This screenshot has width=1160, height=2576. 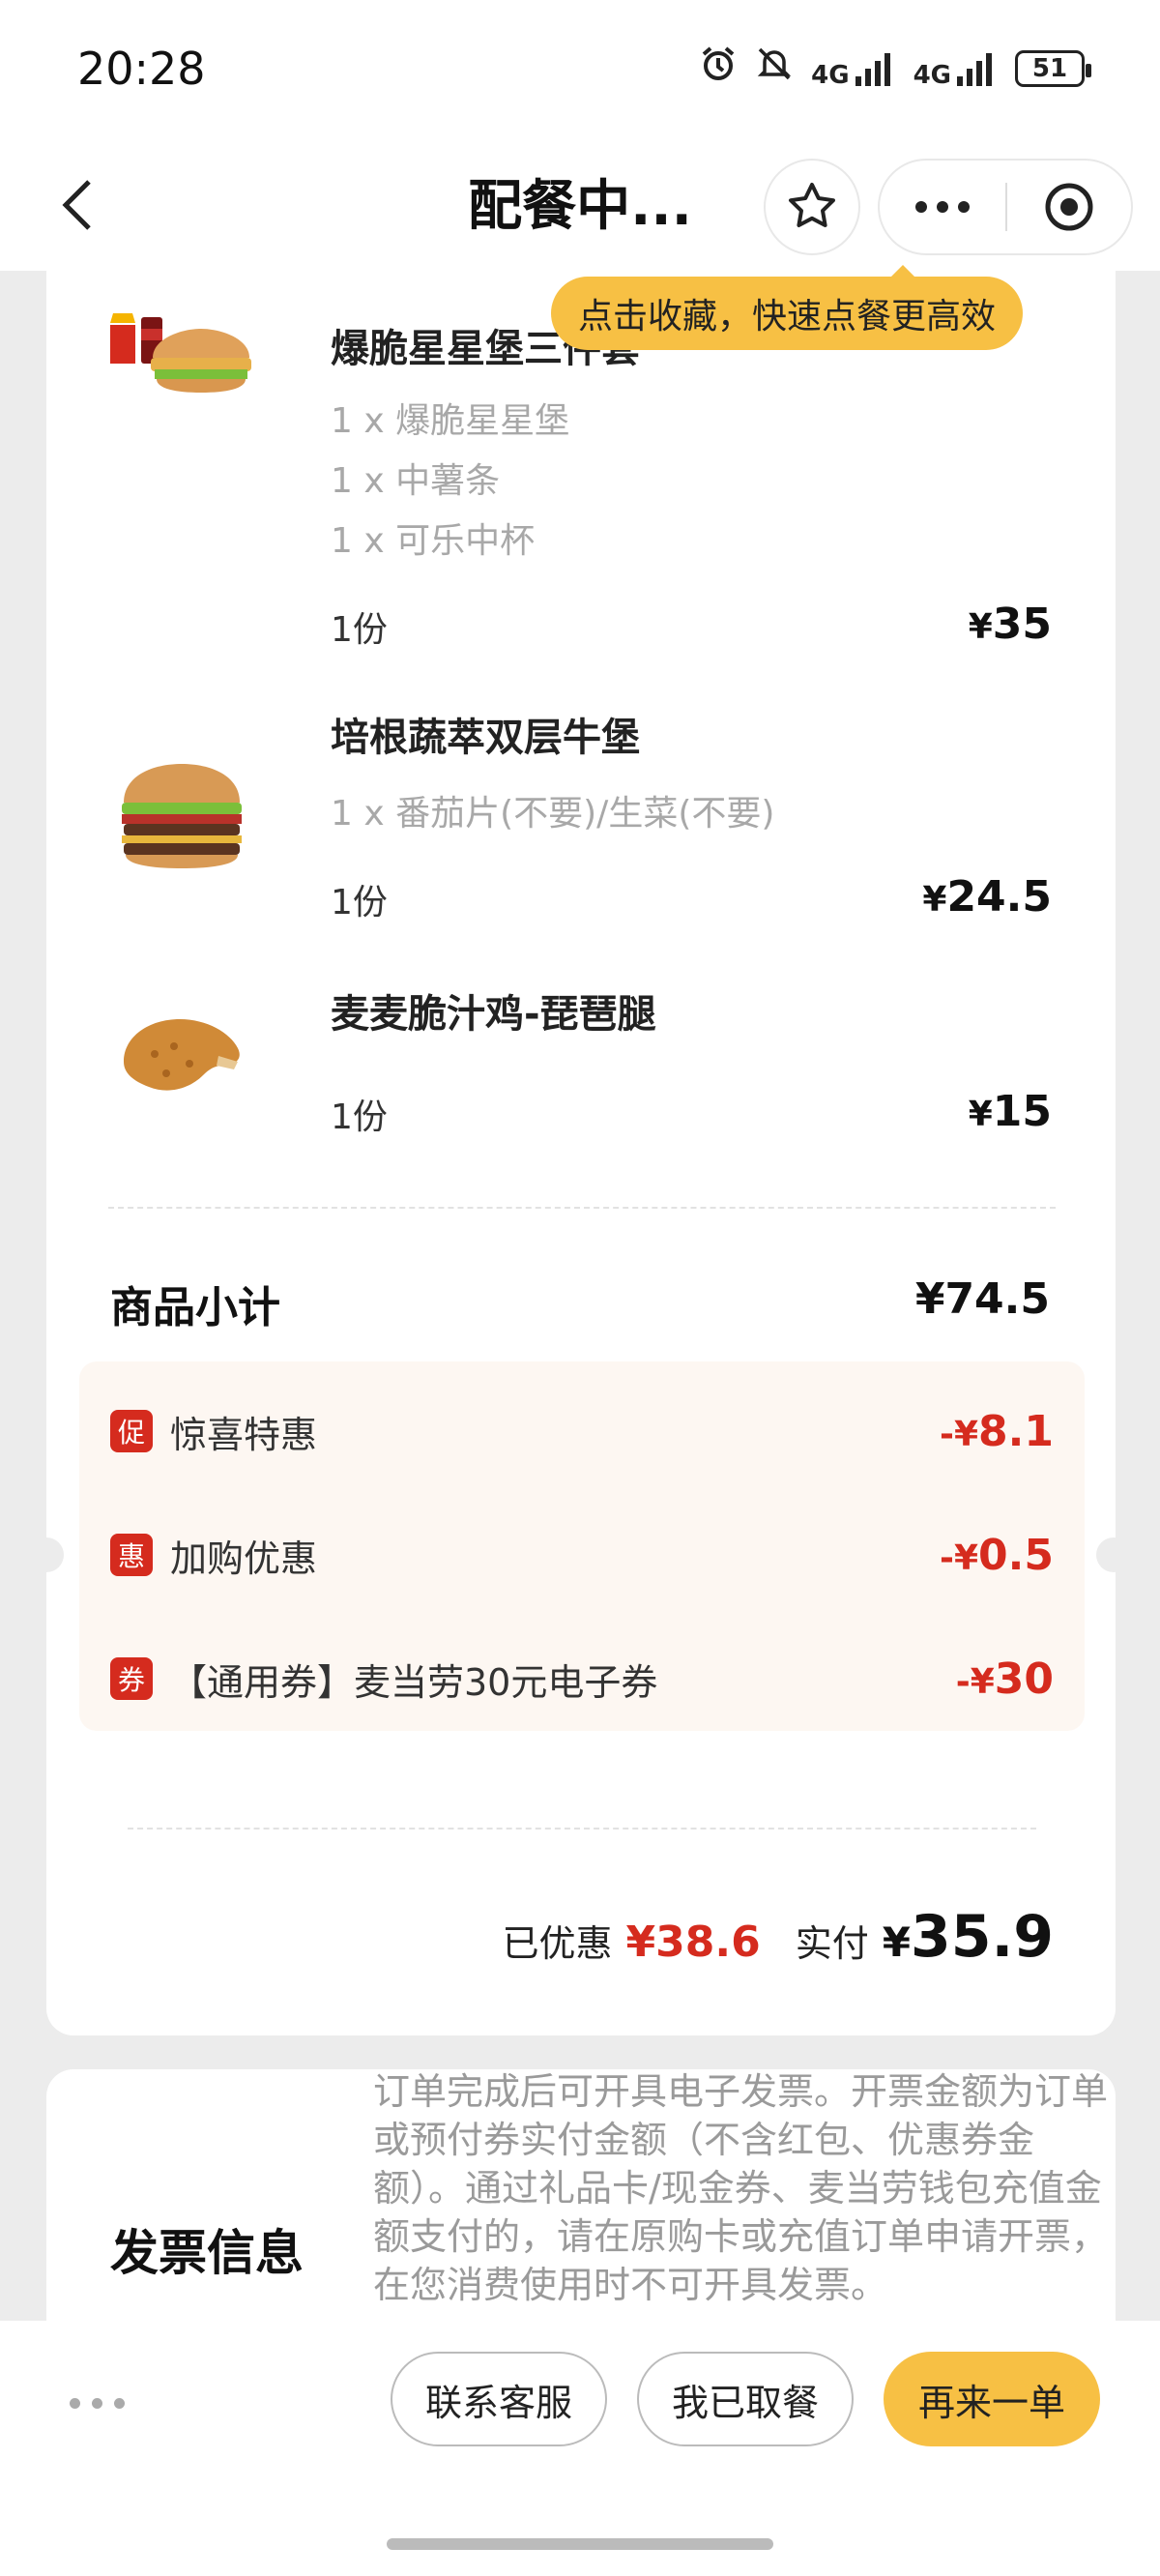 I want to click on item-price: ¥24.5, so click(x=987, y=897).